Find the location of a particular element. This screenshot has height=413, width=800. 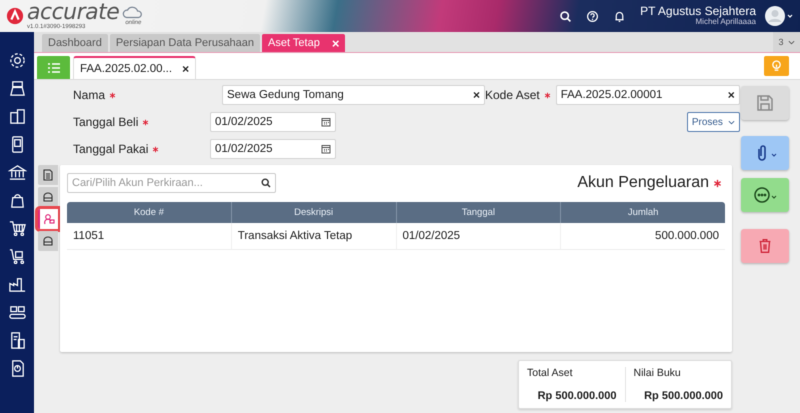

table-cell: 01/02/2025 is located at coordinates (478, 236).